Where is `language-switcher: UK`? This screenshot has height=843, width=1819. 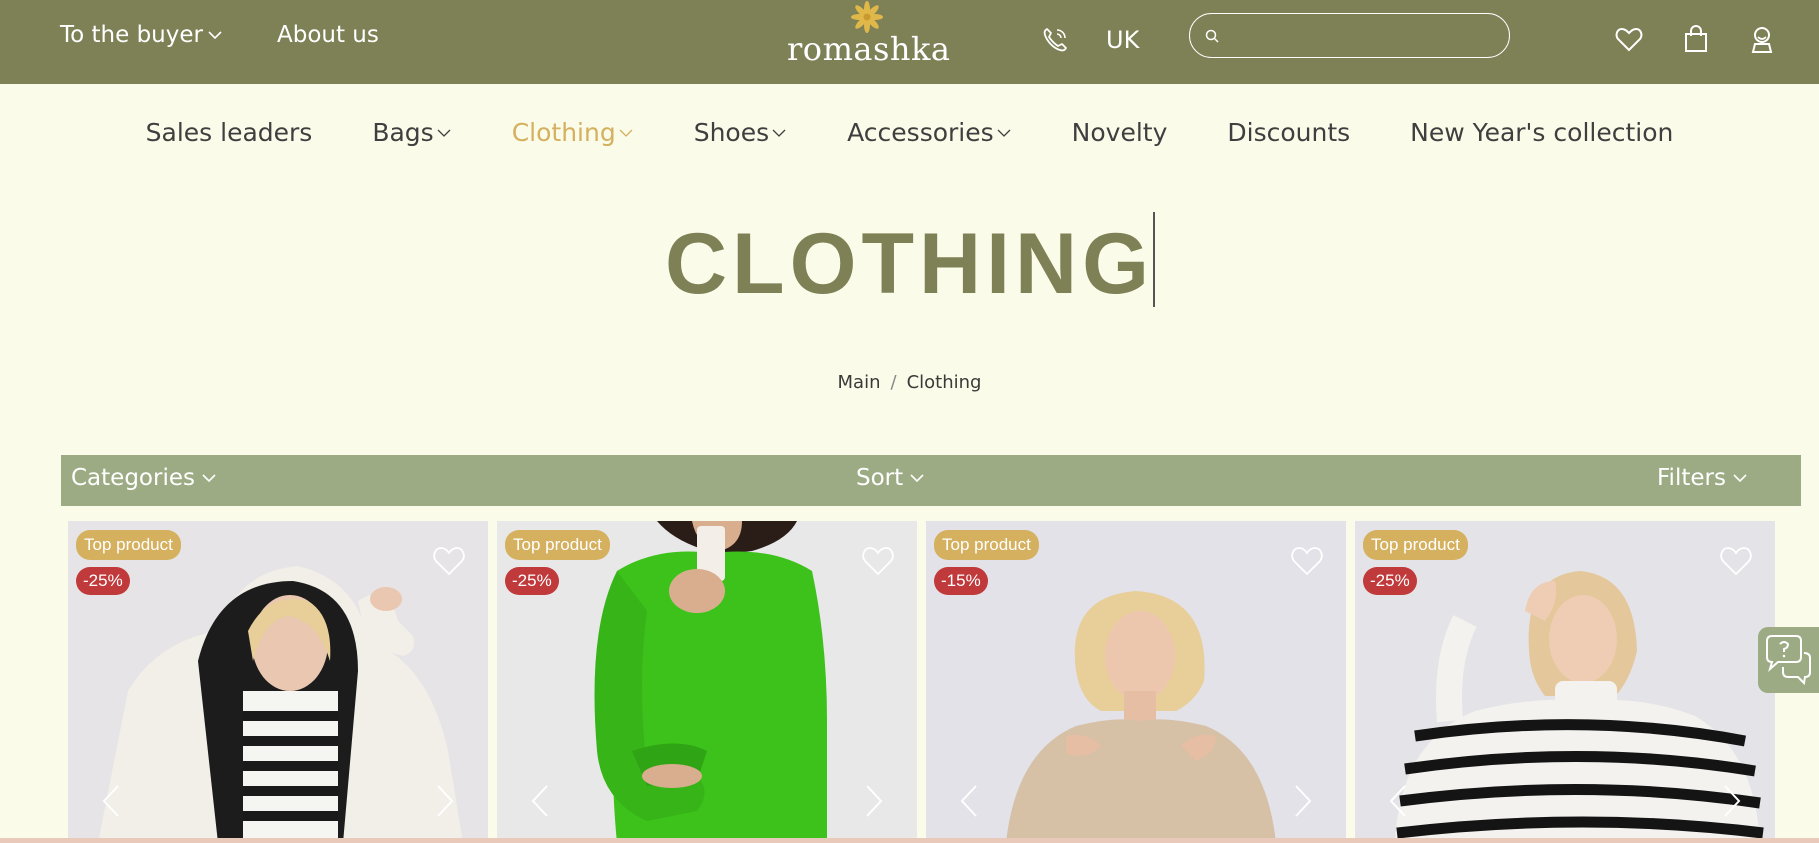 language-switcher: UK is located at coordinates (1122, 40).